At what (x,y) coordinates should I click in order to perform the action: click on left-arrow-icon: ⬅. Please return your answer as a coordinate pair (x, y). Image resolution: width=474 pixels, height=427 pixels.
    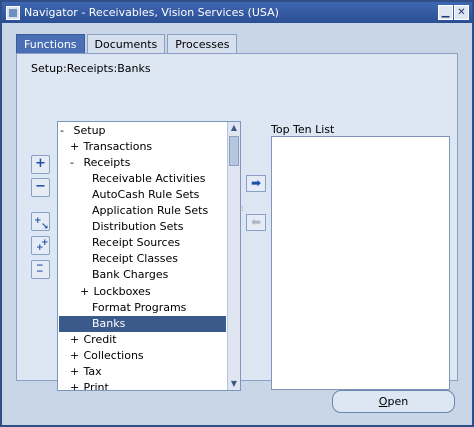
    Looking at the image, I should click on (256, 222).